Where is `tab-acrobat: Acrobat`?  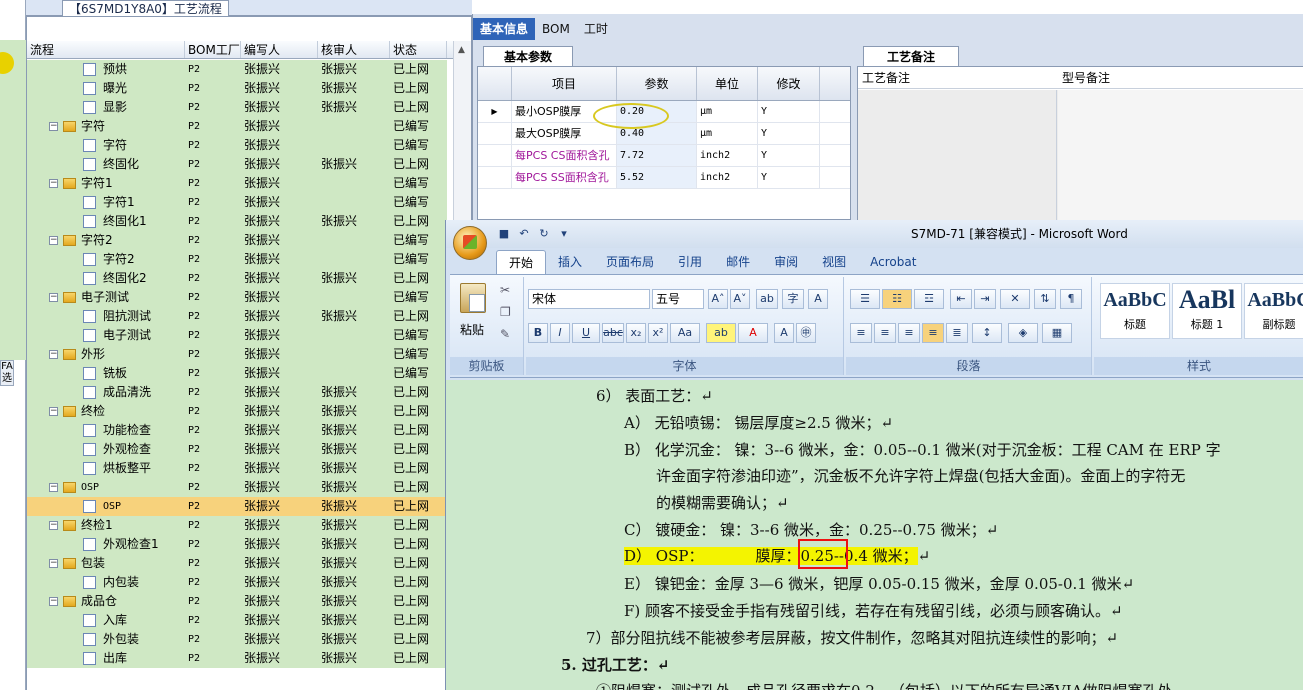 tab-acrobat: Acrobat is located at coordinates (893, 262).